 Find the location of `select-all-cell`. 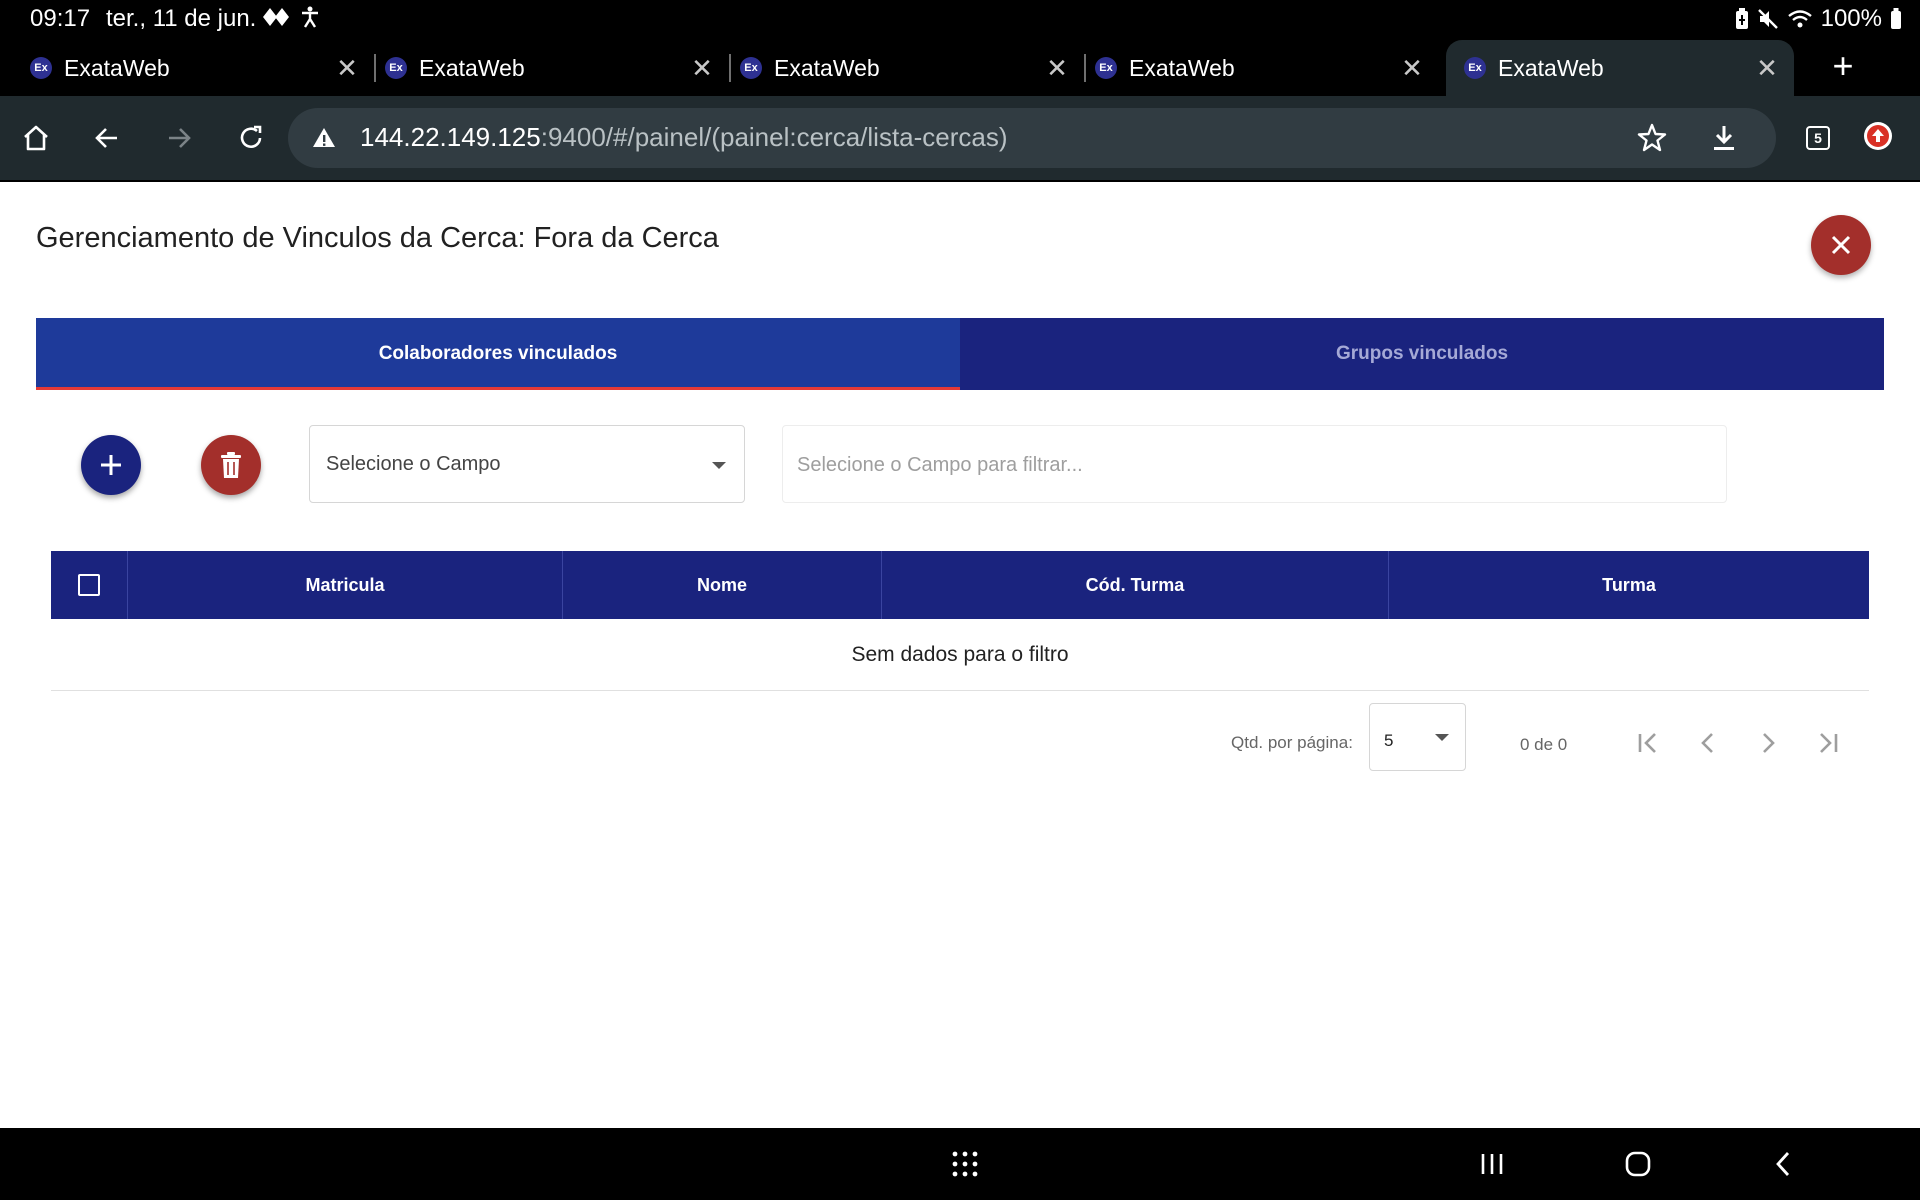

select-all-cell is located at coordinates (89, 585).